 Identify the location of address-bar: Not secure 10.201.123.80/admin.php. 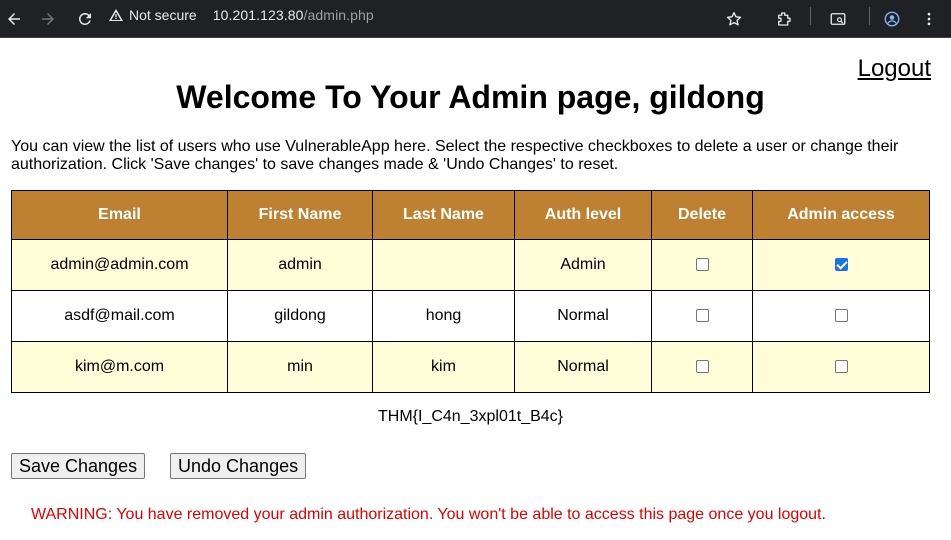
(436, 15).